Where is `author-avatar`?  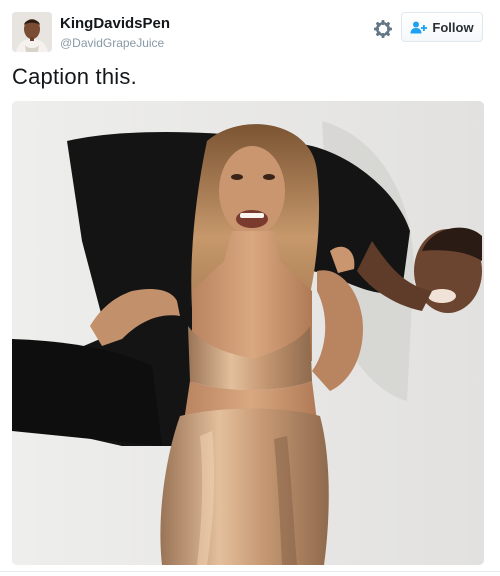 author-avatar is located at coordinates (32, 32).